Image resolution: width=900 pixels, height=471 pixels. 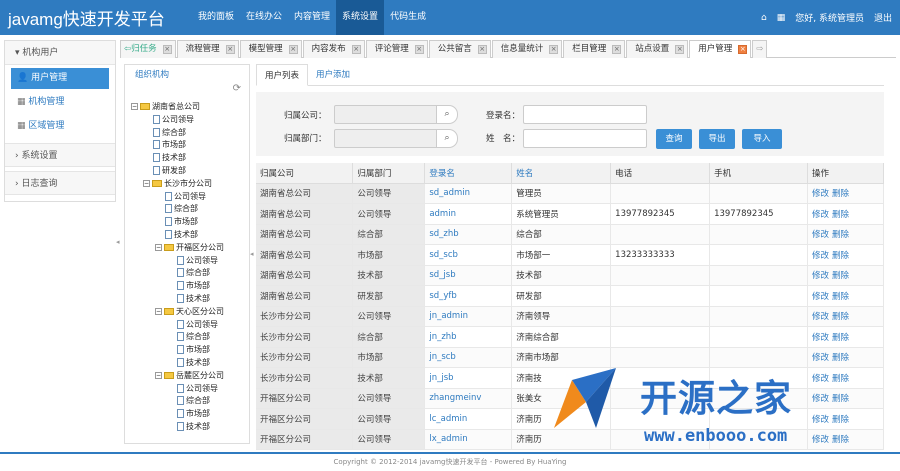 I want to click on table-row: 湖南省总公司 综合部 sd_zhb 综合部 修改 删除, so click(x=570, y=234).